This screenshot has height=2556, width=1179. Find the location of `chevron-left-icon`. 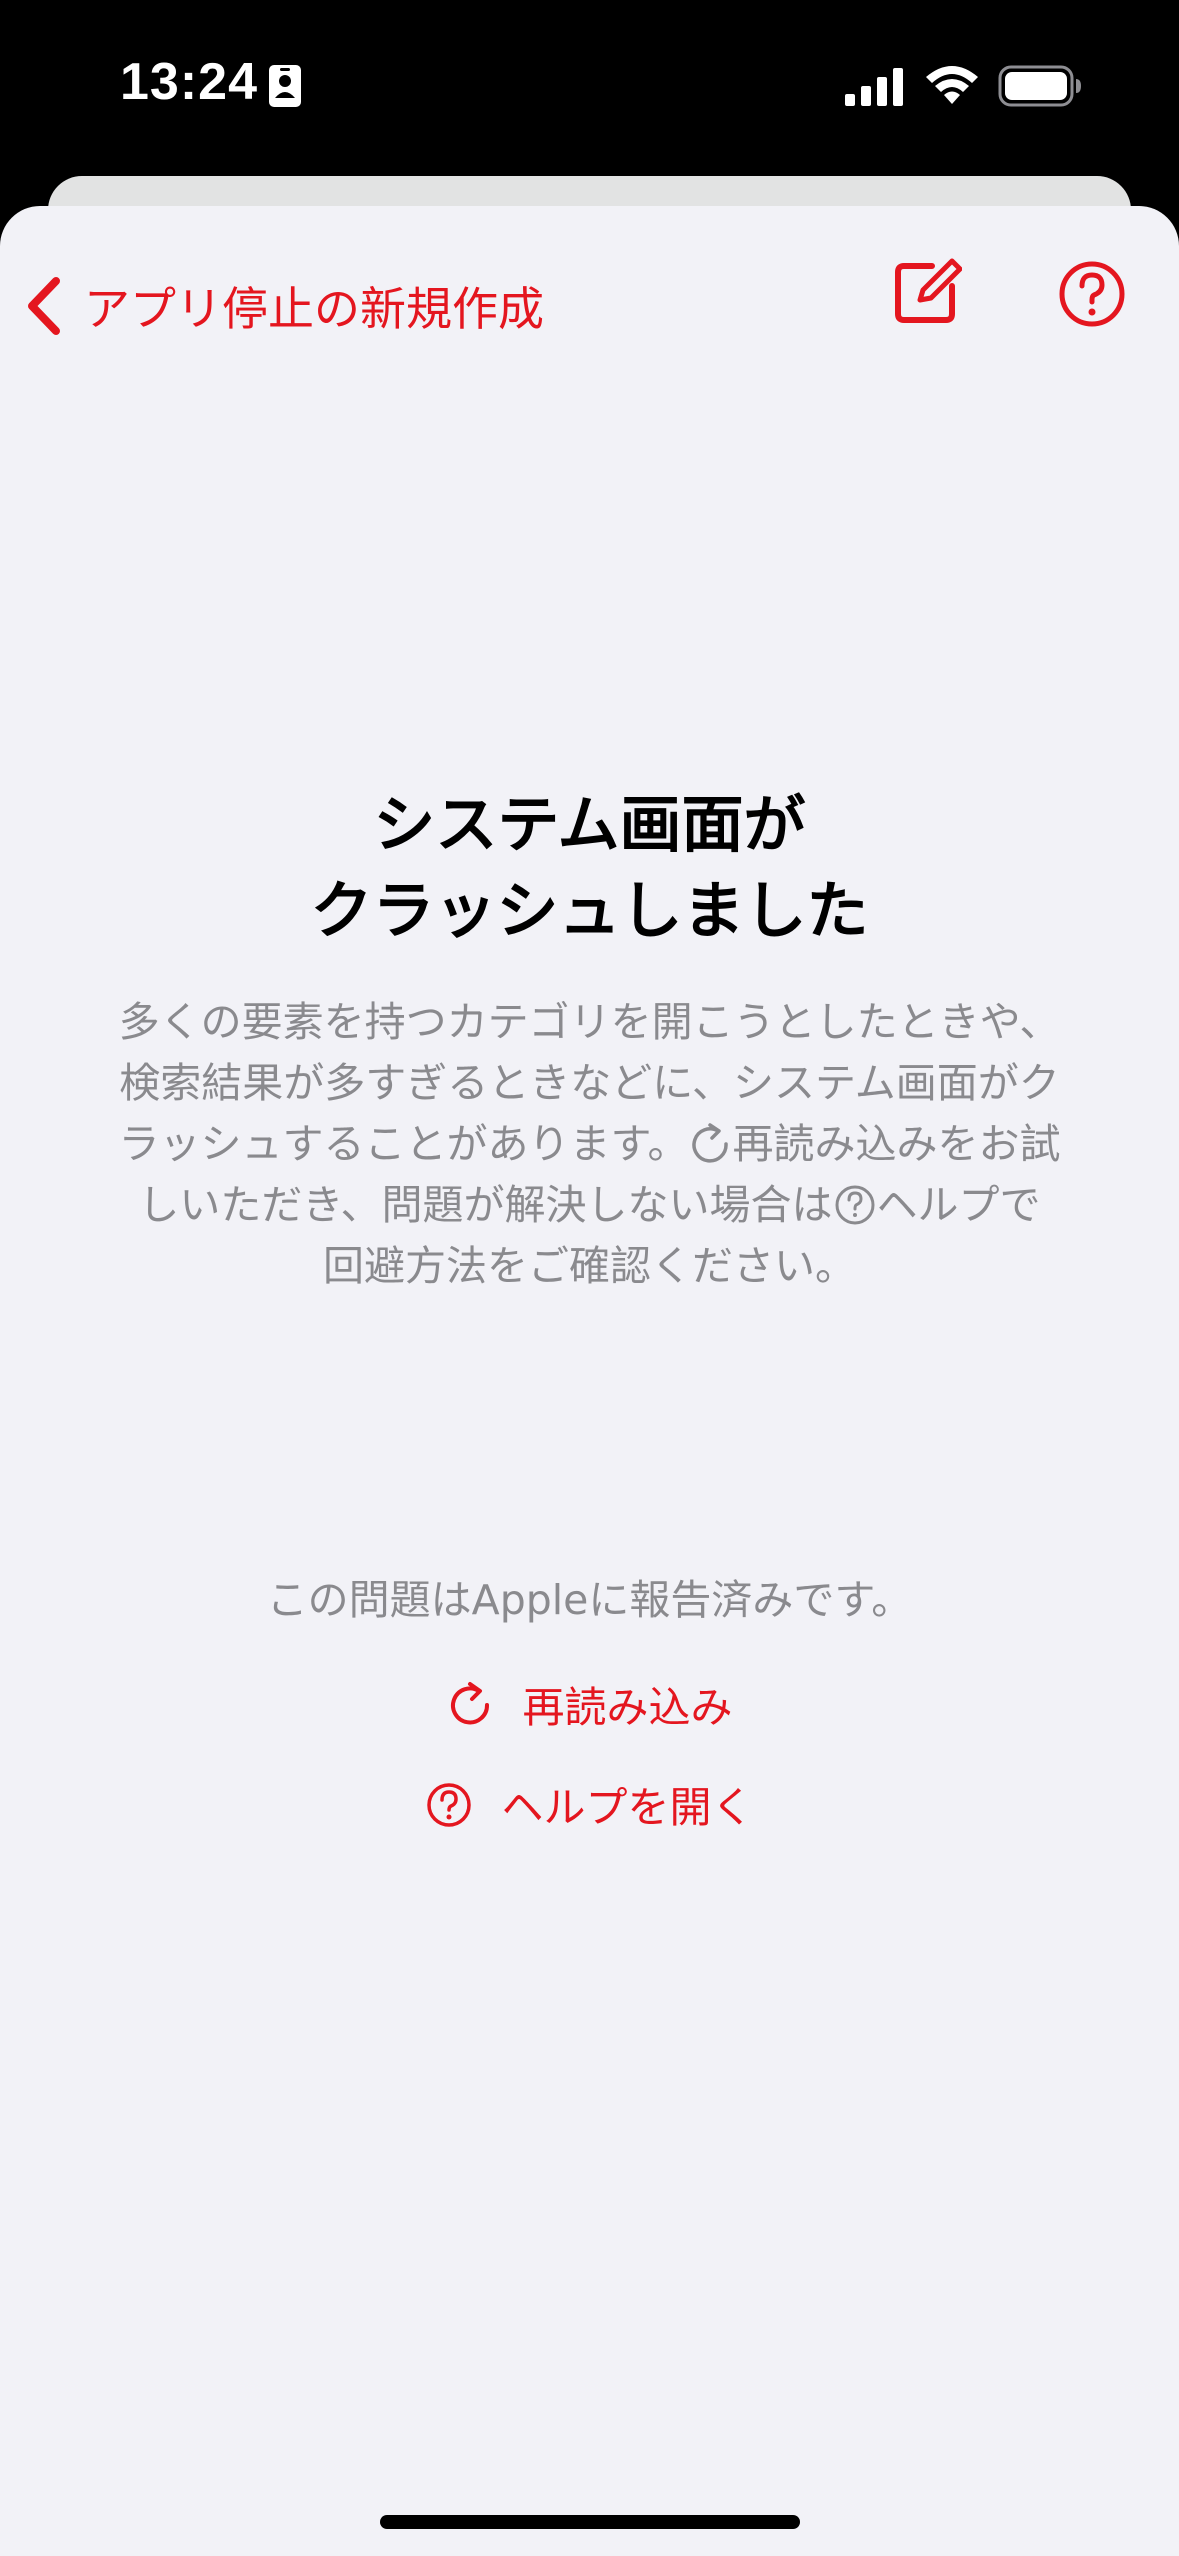

chevron-left-icon is located at coordinates (44, 306).